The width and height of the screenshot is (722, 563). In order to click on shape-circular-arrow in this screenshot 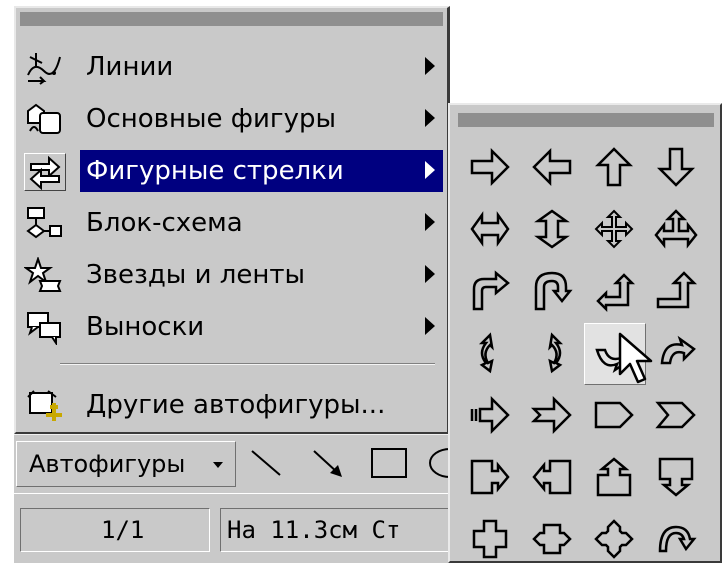, I will do `click(676, 535)`.